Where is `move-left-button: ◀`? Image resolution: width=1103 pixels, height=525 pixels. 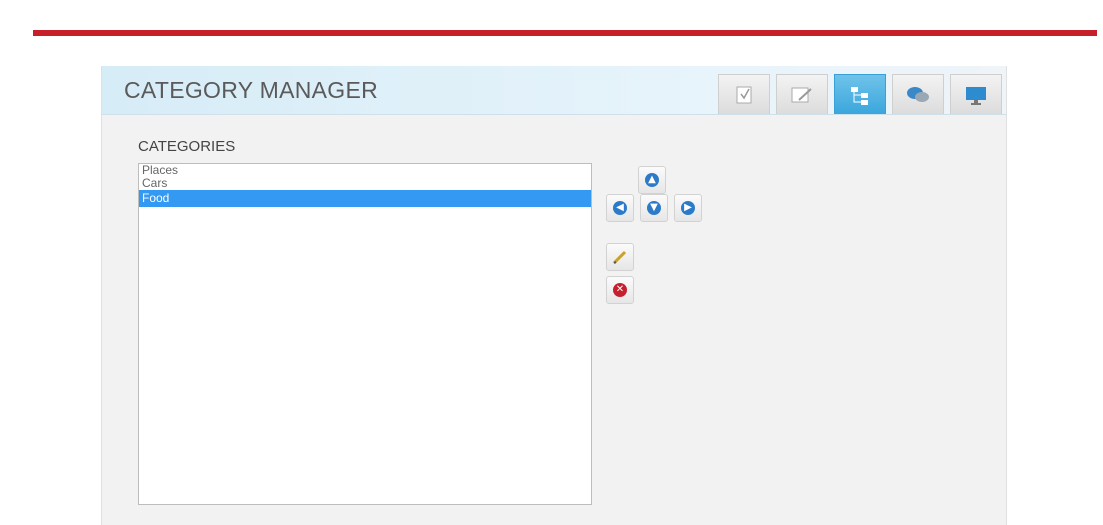 move-left-button: ◀ is located at coordinates (620, 208).